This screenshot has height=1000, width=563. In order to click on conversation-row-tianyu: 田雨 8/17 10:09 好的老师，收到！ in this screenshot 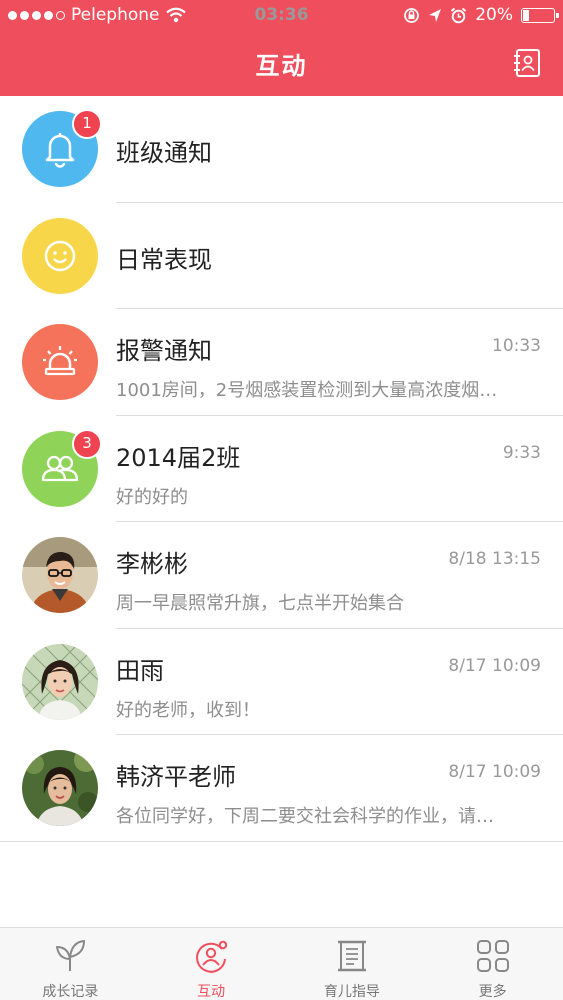, I will do `click(281, 682)`.